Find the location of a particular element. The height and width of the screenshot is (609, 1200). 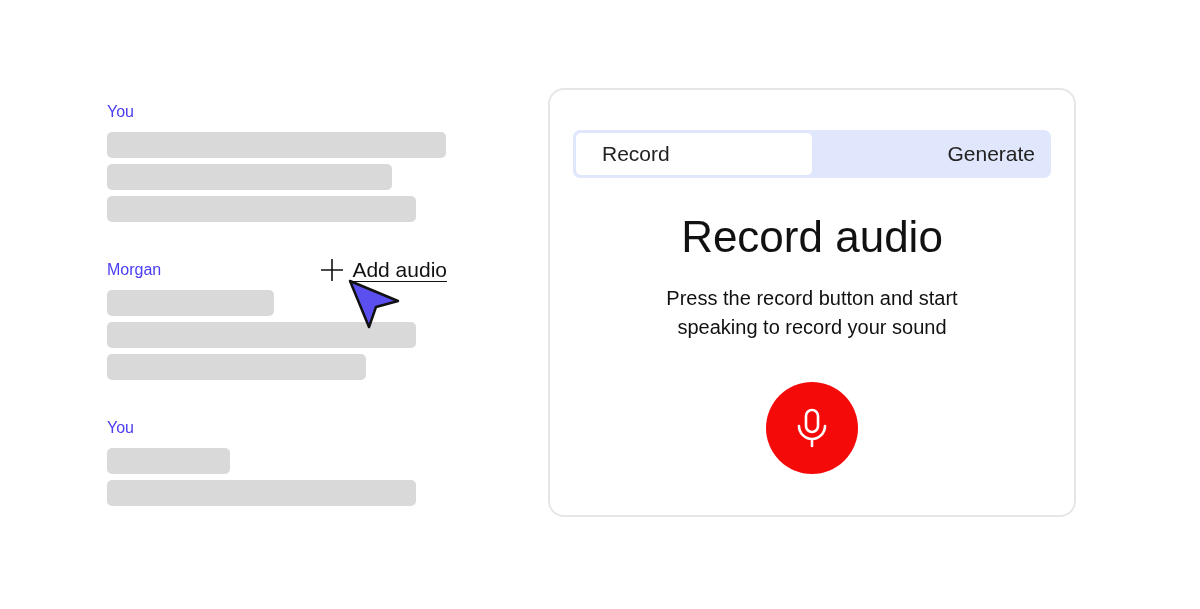

add-audio-link: Add audio is located at coordinates (383, 270).